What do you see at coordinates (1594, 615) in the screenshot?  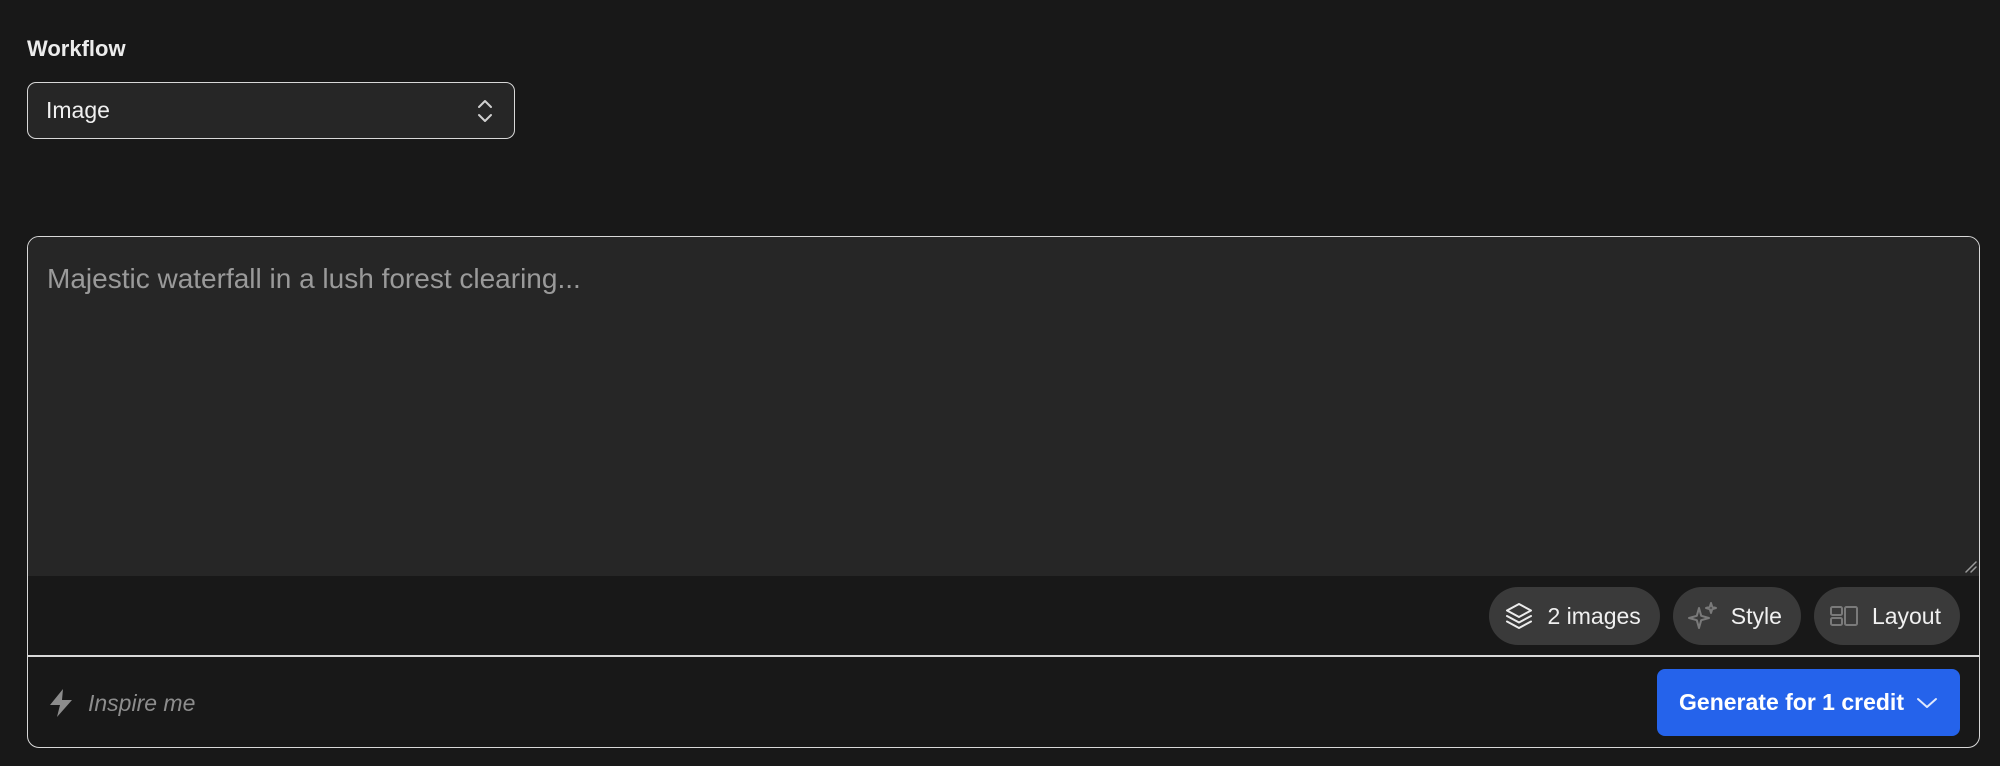 I see `images-chip-label: 2 images` at bounding box center [1594, 615].